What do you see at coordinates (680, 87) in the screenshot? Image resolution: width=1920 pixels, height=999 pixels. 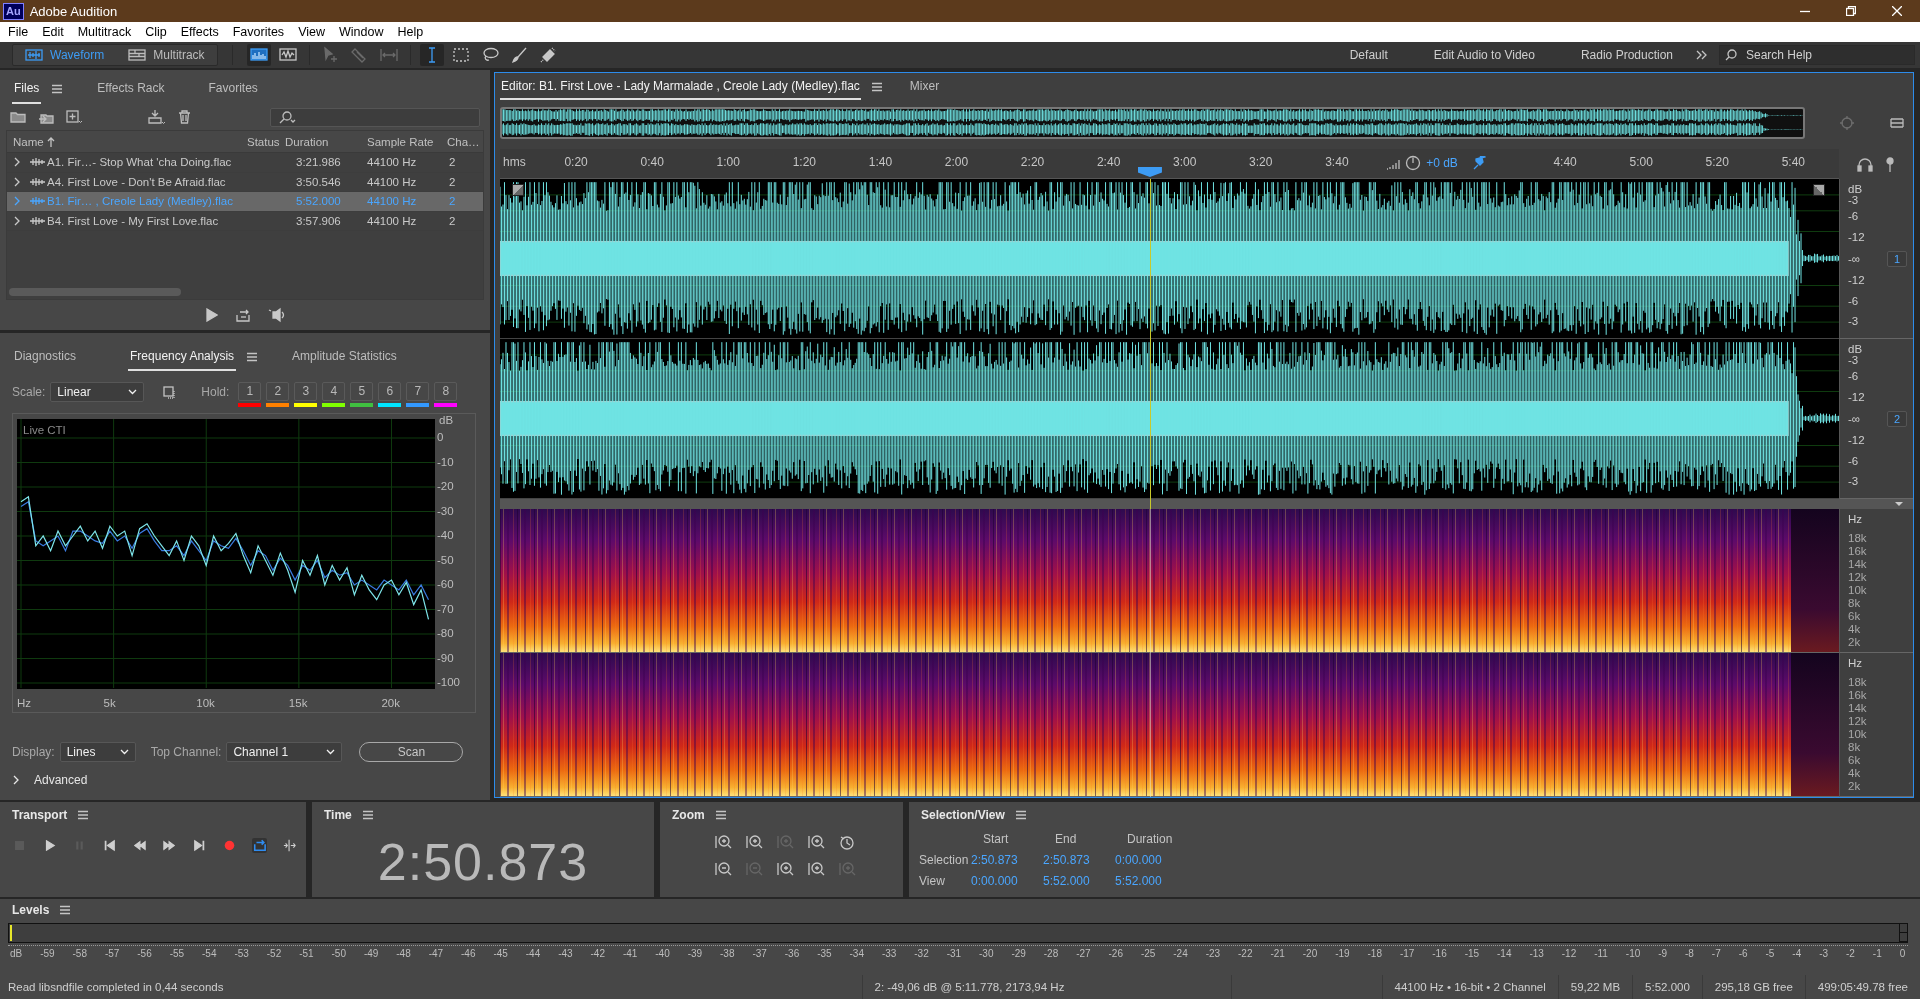 I see `editor-tab: Editor: B1. First Love - Lady Marmalade , Creole Lady (Medley).flac` at bounding box center [680, 87].